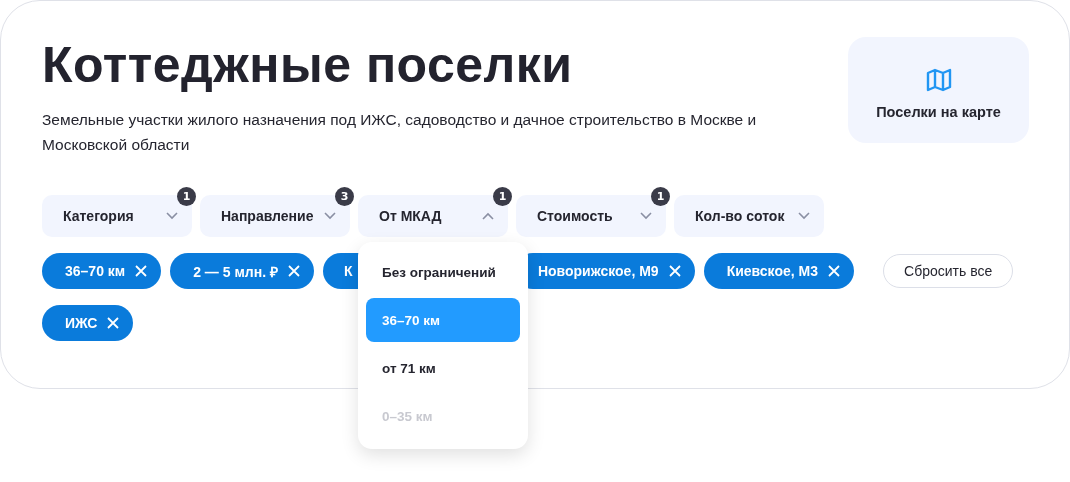  I want to click on map-icon, so click(938, 80).